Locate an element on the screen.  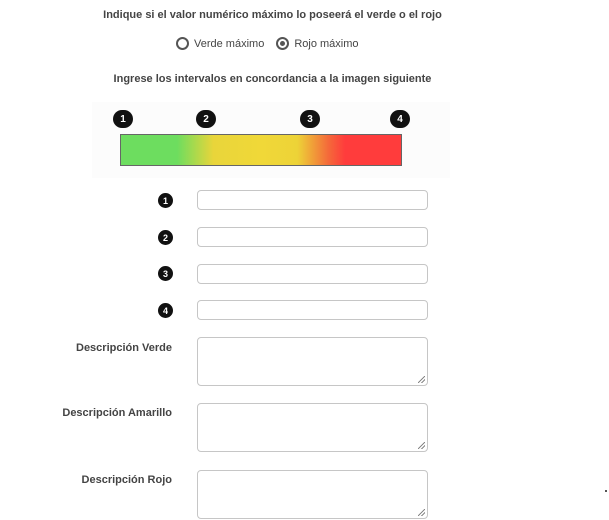
description-green-textarea is located at coordinates (312, 361).